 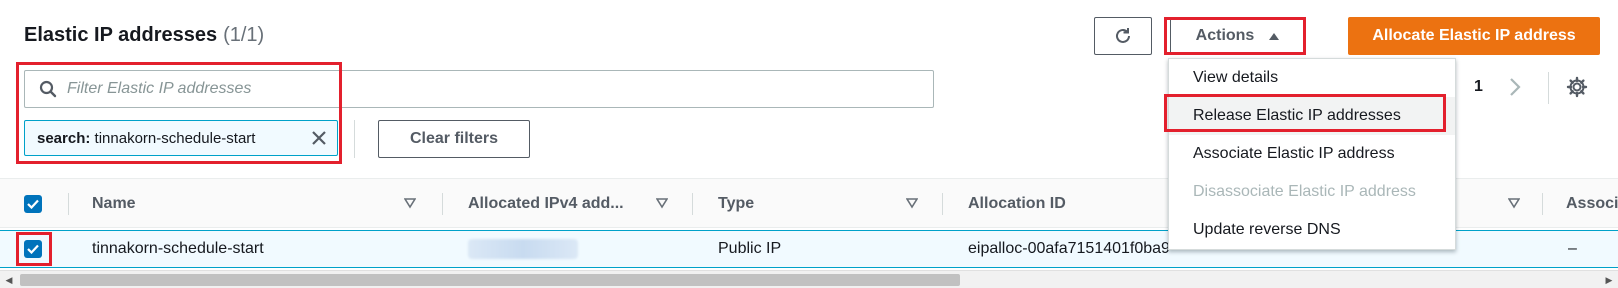 I want to click on menu-item-update-reverse-dns: Update reverse DNS, so click(x=1312, y=230).